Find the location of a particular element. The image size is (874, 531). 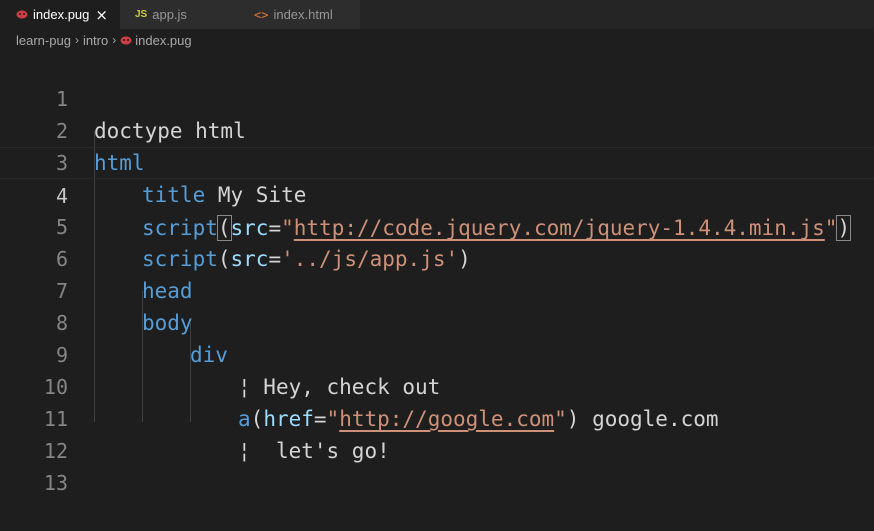

tab-label: index.pug is located at coordinates (61, 14).